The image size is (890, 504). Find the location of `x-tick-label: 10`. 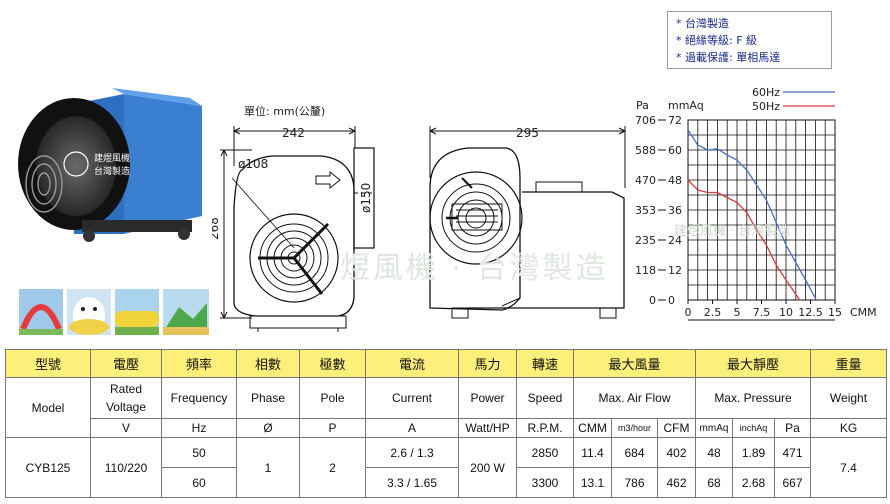

x-tick-label: 10 is located at coordinates (786, 312).